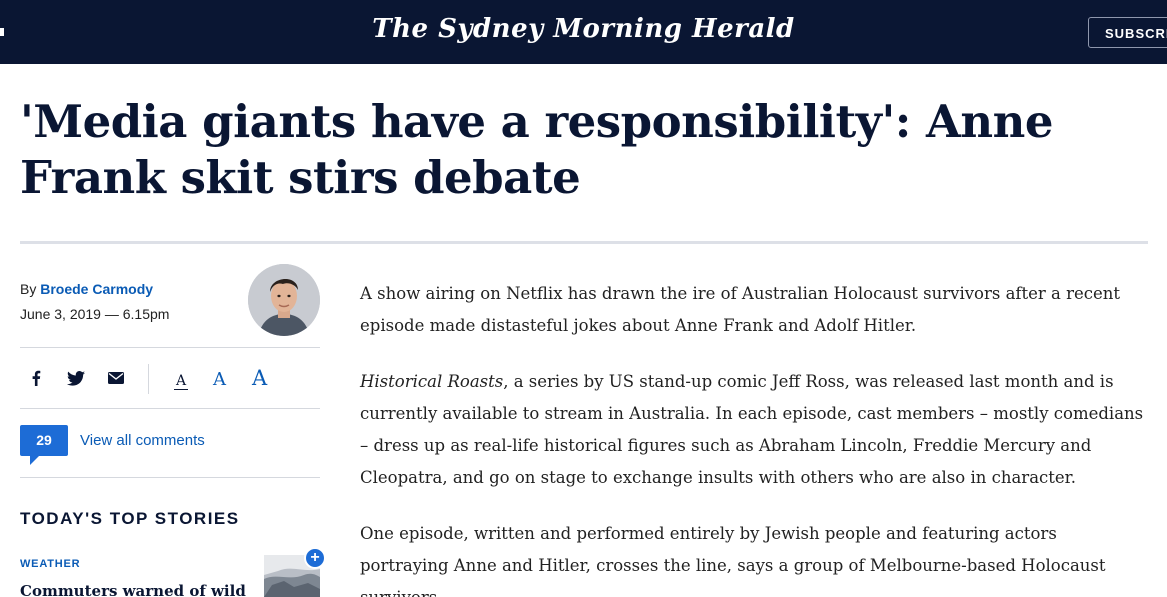  Describe the element at coordinates (50, 564) in the screenshot. I see `story-category-tag: WEATHER` at that location.